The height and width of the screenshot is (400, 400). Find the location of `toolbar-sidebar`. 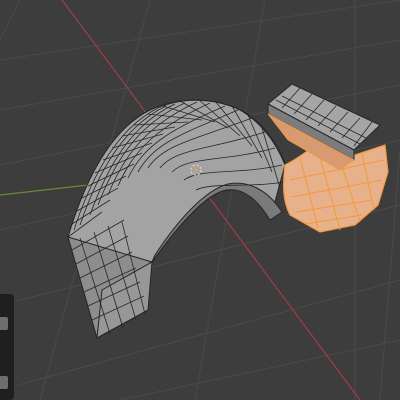

toolbar-sidebar is located at coordinates (7, 347).